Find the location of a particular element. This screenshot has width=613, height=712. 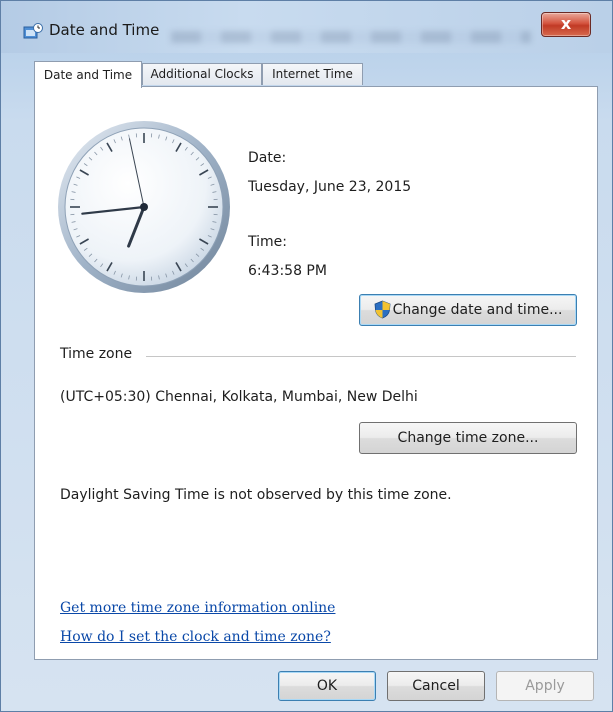

window-title: Date and Time is located at coordinates (104, 30).